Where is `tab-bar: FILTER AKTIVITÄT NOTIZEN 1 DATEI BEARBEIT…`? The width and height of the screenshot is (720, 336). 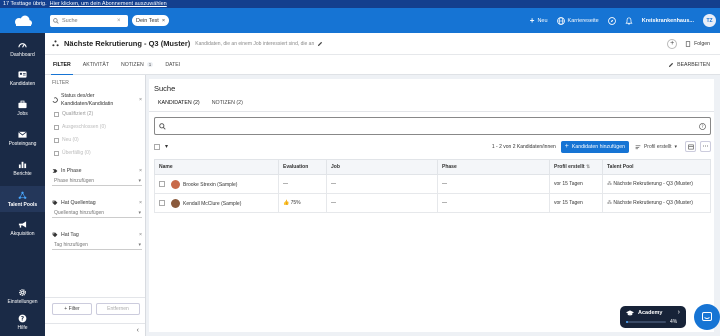 tab-bar: FILTER AKTIVITÄT NOTIZEN 1 DATEI BEARBEIT… is located at coordinates (382, 65).